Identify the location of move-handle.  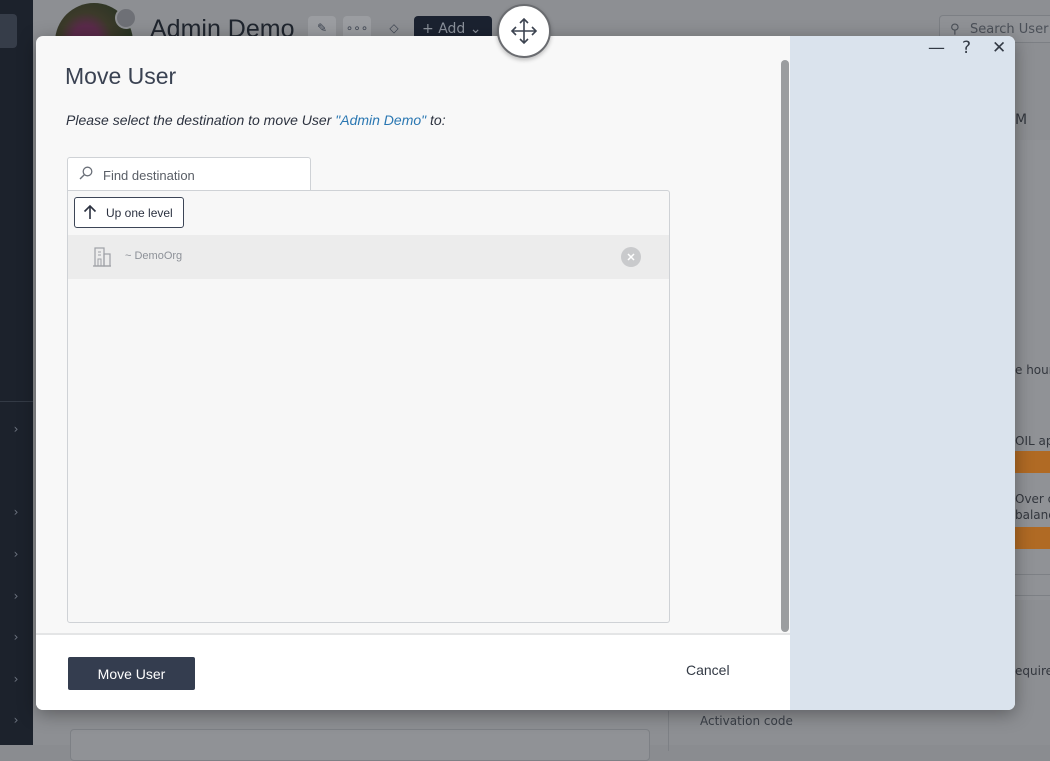
(524, 31).